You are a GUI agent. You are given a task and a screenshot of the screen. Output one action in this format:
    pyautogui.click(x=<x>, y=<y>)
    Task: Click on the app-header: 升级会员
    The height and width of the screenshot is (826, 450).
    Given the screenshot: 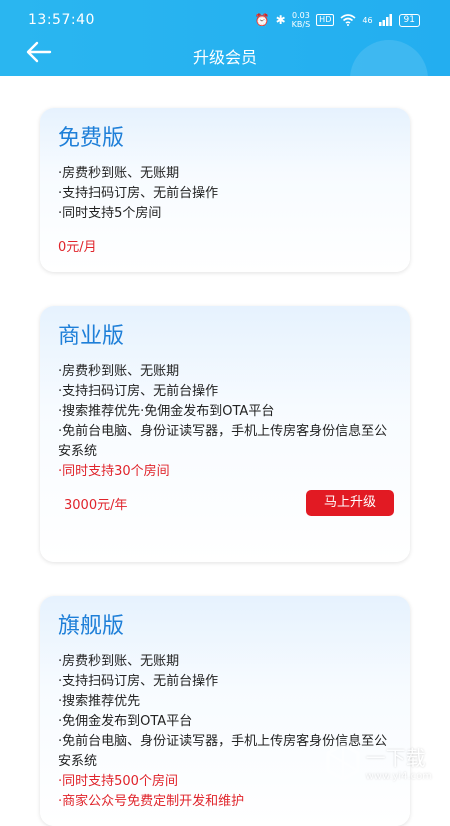 What is the action you would take?
    pyautogui.click(x=225, y=58)
    